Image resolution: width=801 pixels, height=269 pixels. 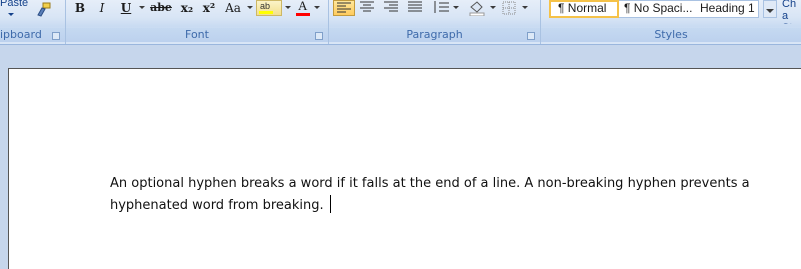 What do you see at coordinates (303, 14) in the screenshot?
I see `font-color-bar` at bounding box center [303, 14].